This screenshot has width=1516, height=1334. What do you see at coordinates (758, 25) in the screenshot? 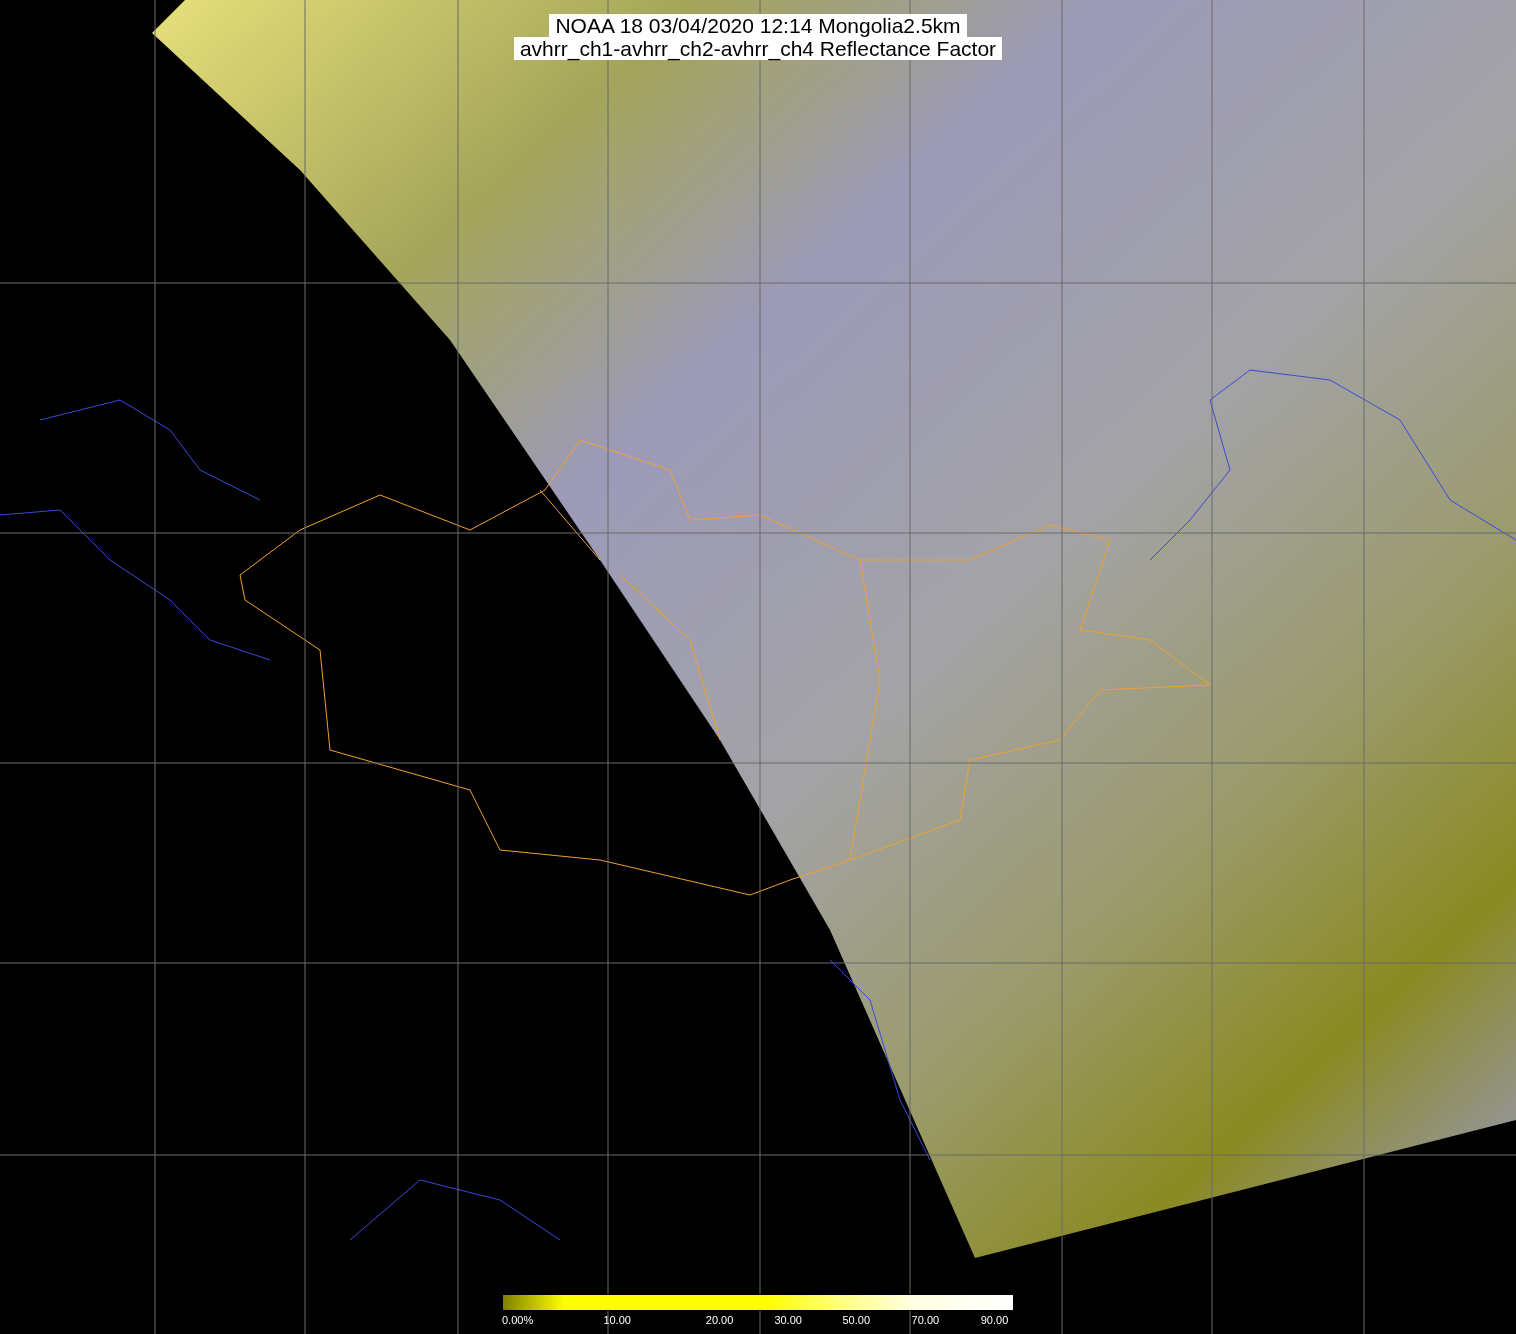
I see `map-title: NOAA 18 03/04/2020 12:14 Mongolia2.5km` at bounding box center [758, 25].